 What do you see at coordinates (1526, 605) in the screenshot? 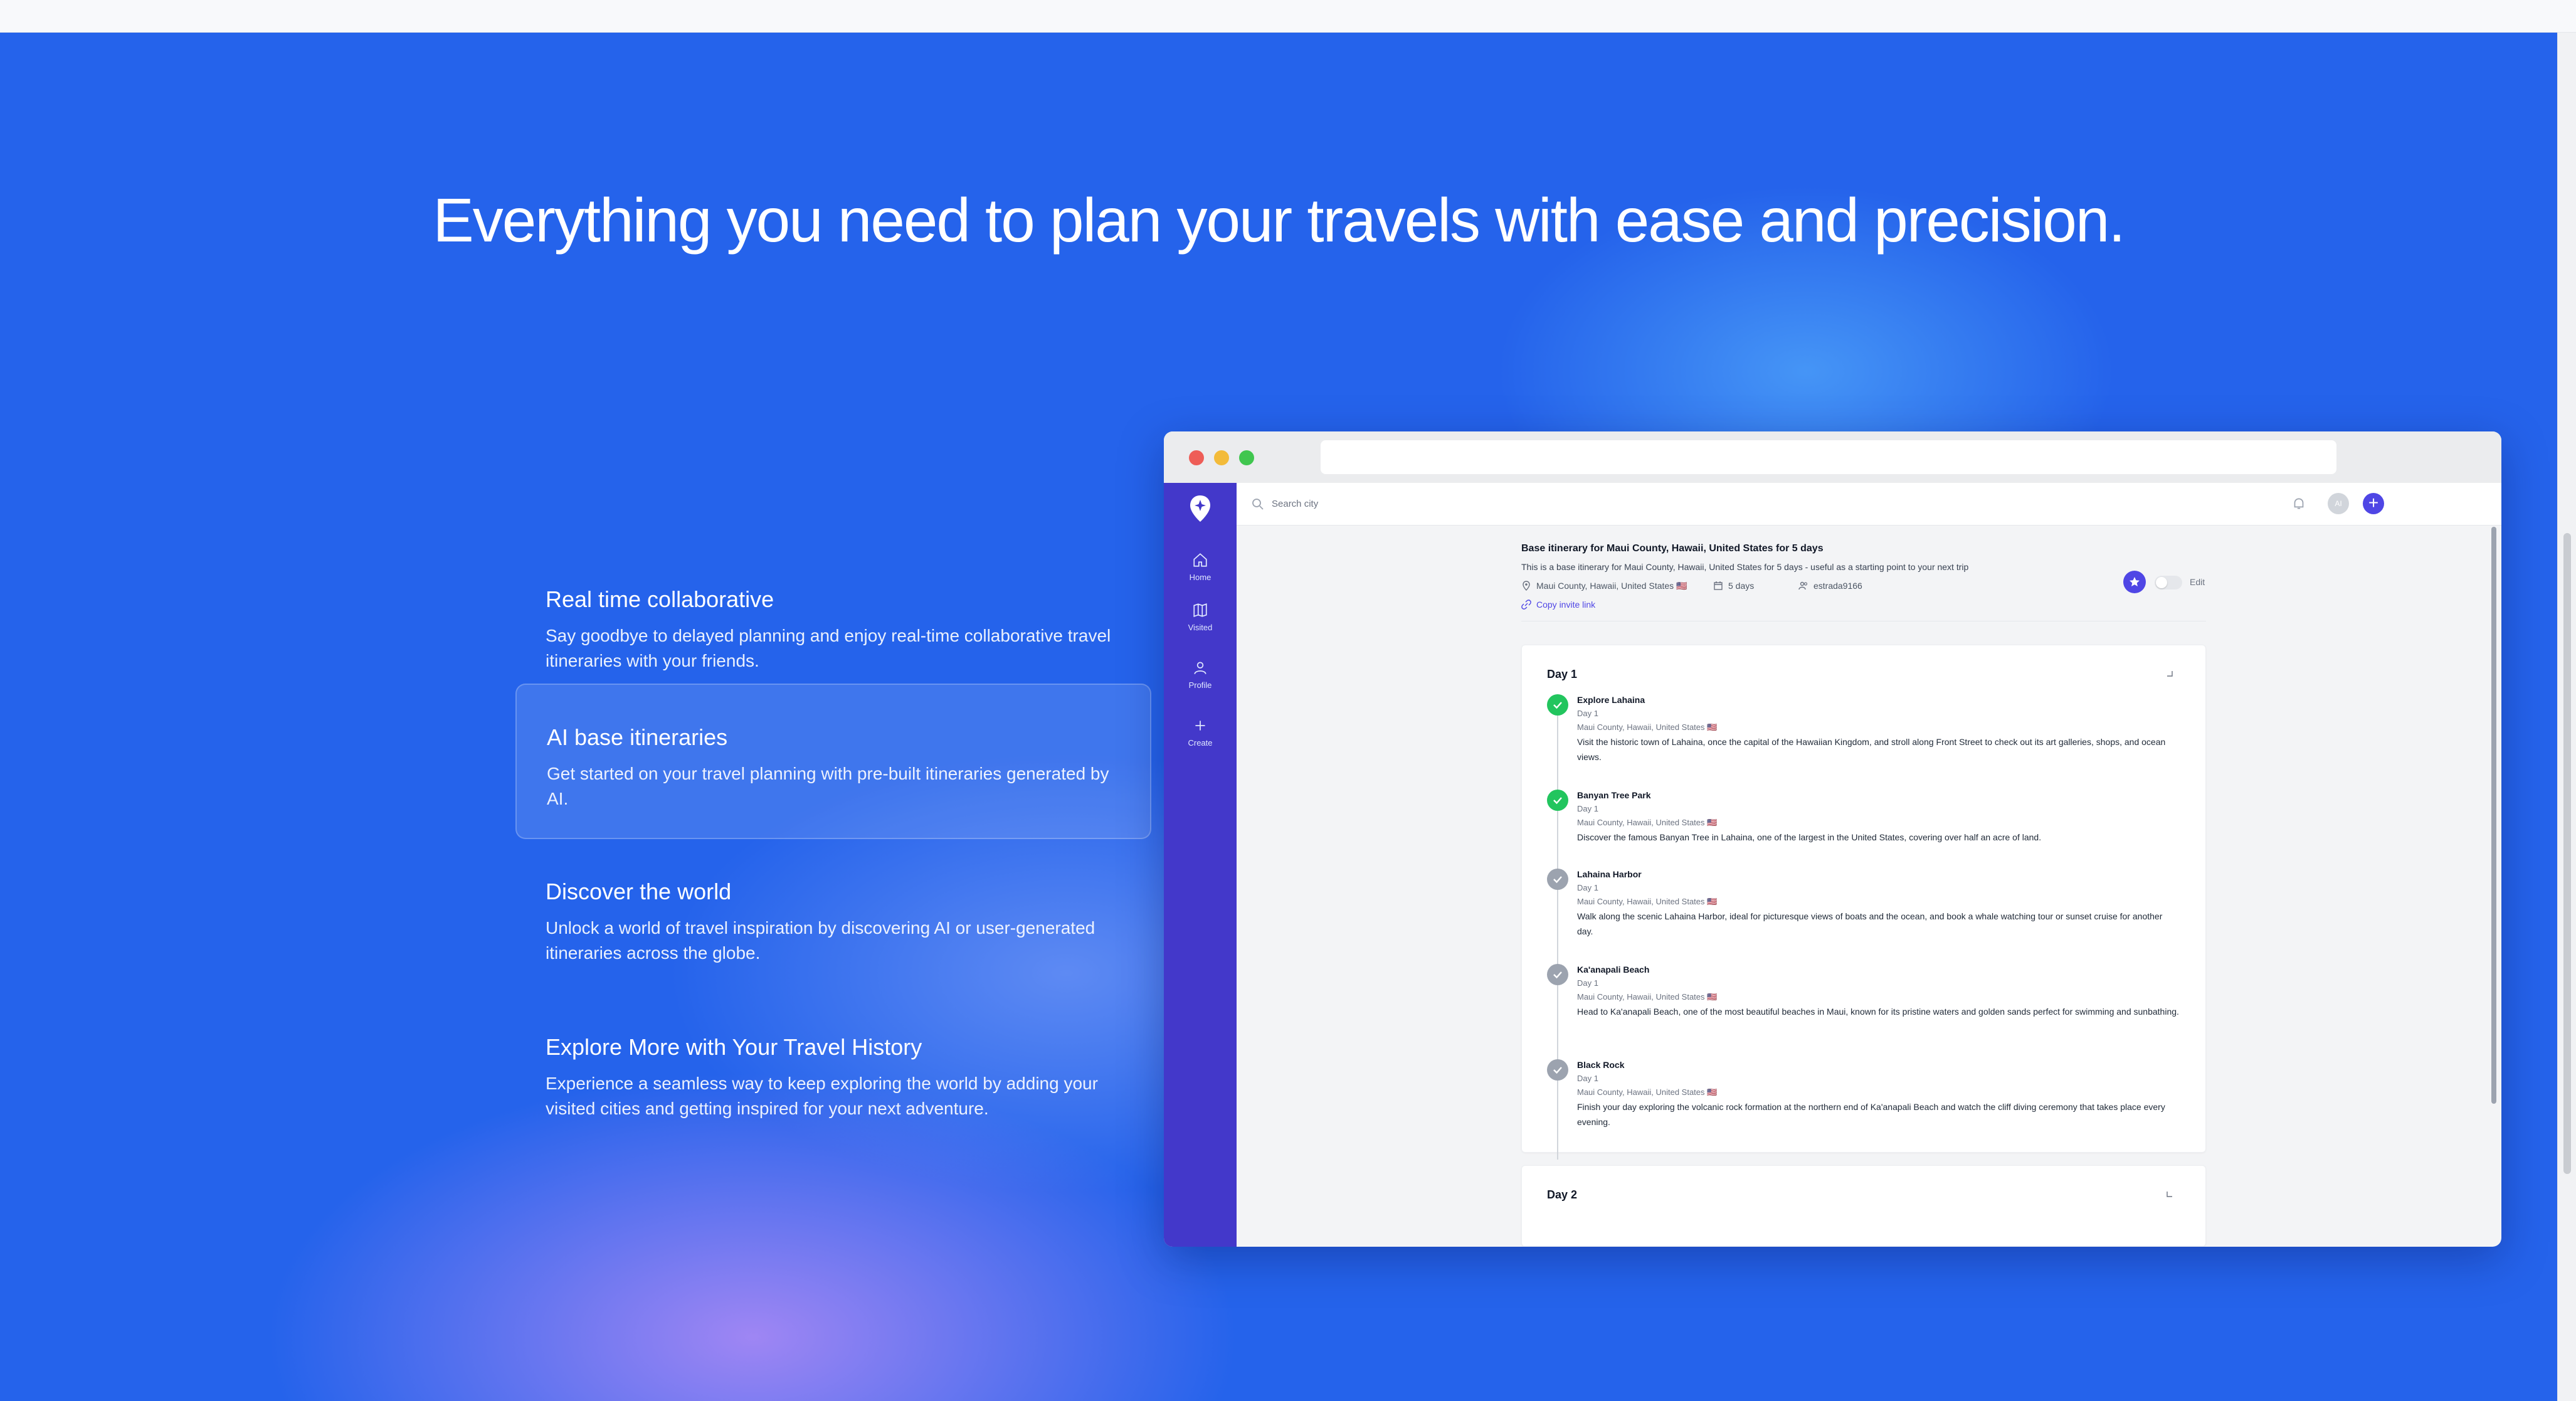
I see `link-icon` at bounding box center [1526, 605].